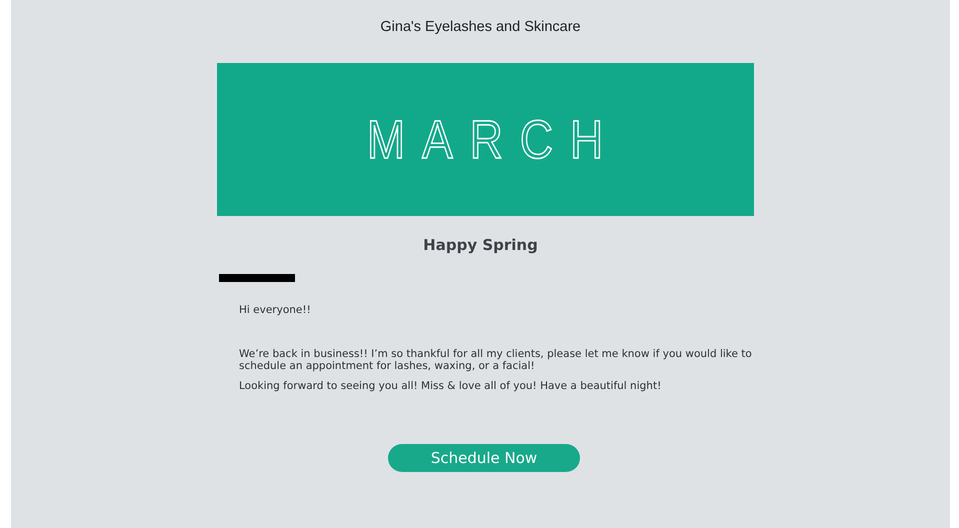 The height and width of the screenshot is (528, 959). Describe the element at coordinates (275, 310) in the screenshot. I see `paragraph: Hi everyone!!` at that location.